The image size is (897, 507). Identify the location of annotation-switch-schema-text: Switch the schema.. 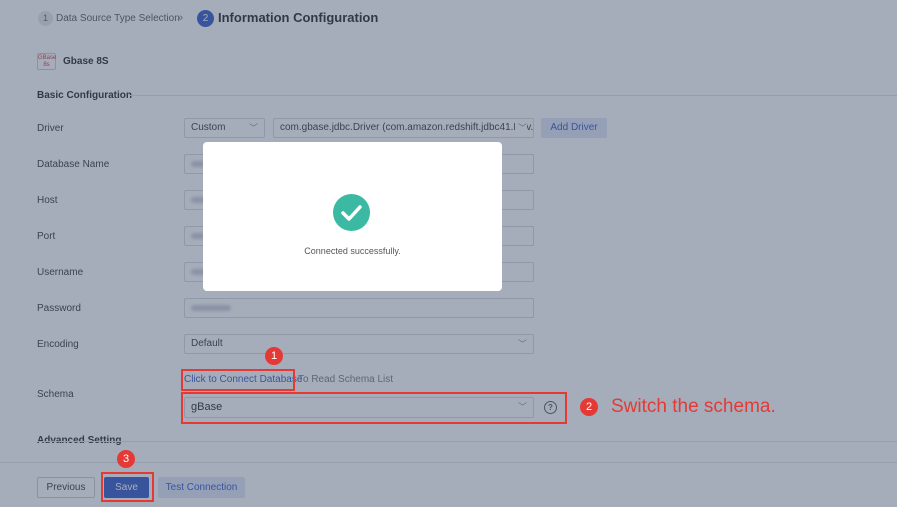
(693, 406).